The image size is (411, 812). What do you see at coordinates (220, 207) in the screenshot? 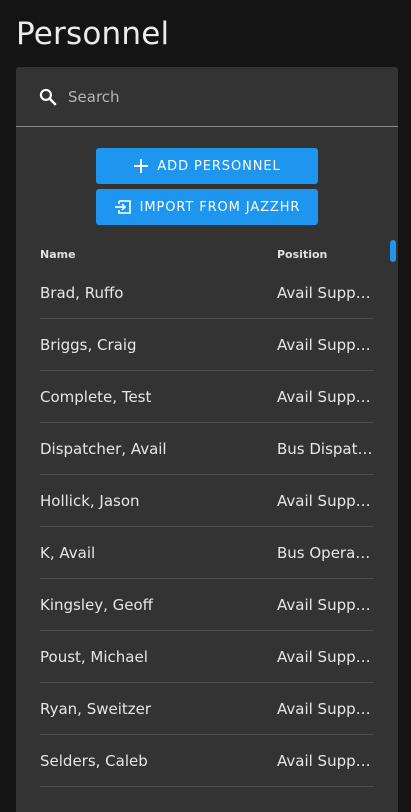
I see `import-jazzhr-label: IMPORT FROM JAZZHR` at bounding box center [220, 207].